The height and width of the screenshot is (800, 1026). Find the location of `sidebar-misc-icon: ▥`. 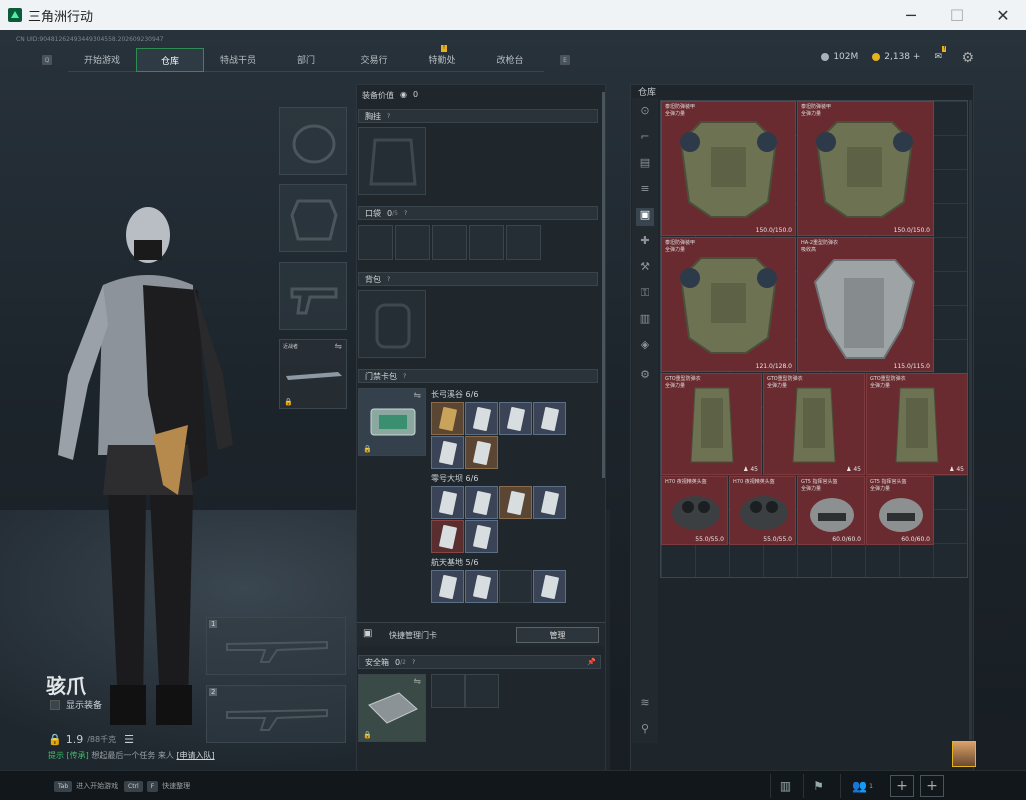

sidebar-misc-icon: ▥ is located at coordinates (645, 321).